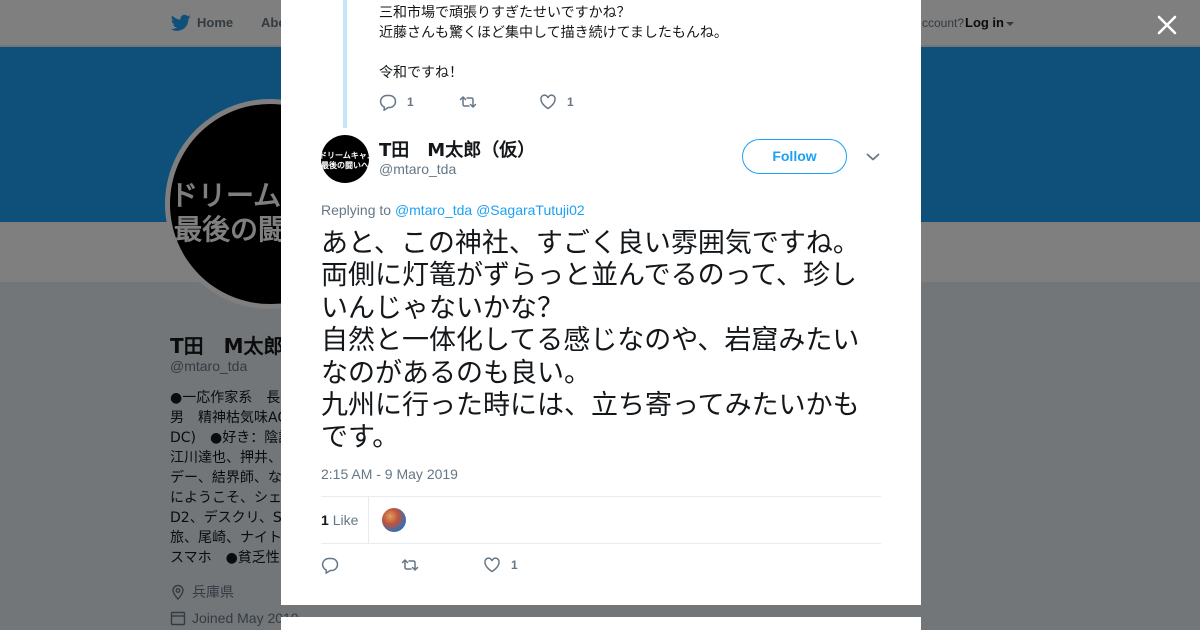 This screenshot has height=630, width=1200. I want to click on likes-stat: 1 Like, so click(345, 520).